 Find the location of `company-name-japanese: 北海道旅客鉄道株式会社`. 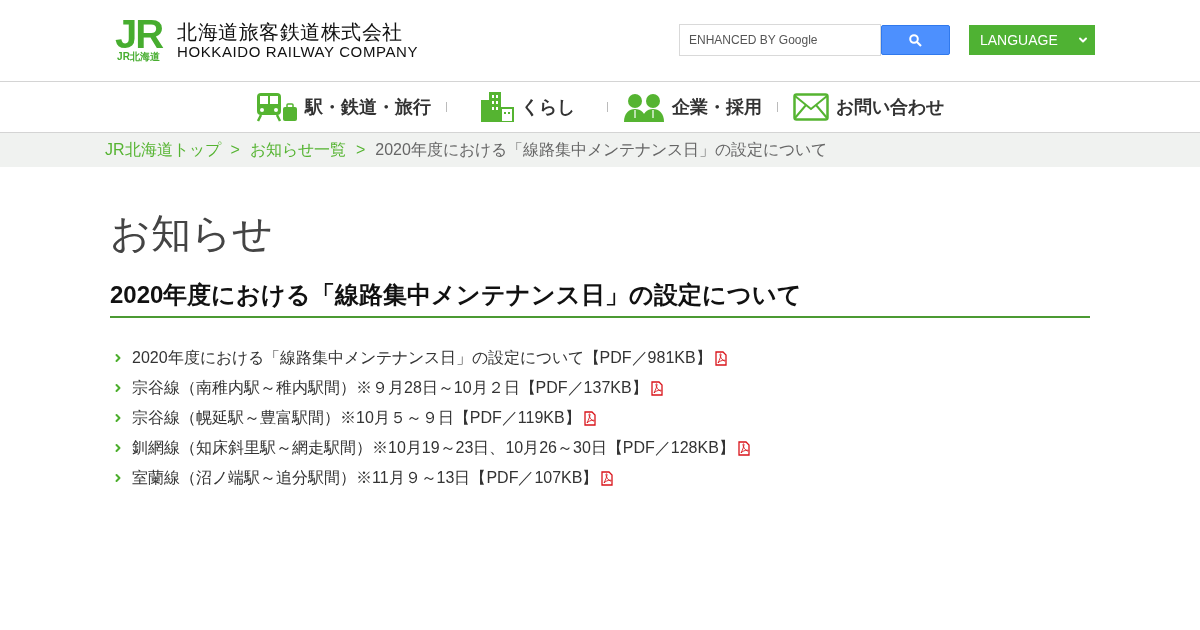

company-name-japanese: 北海道旅客鉄道株式会社 is located at coordinates (290, 31).